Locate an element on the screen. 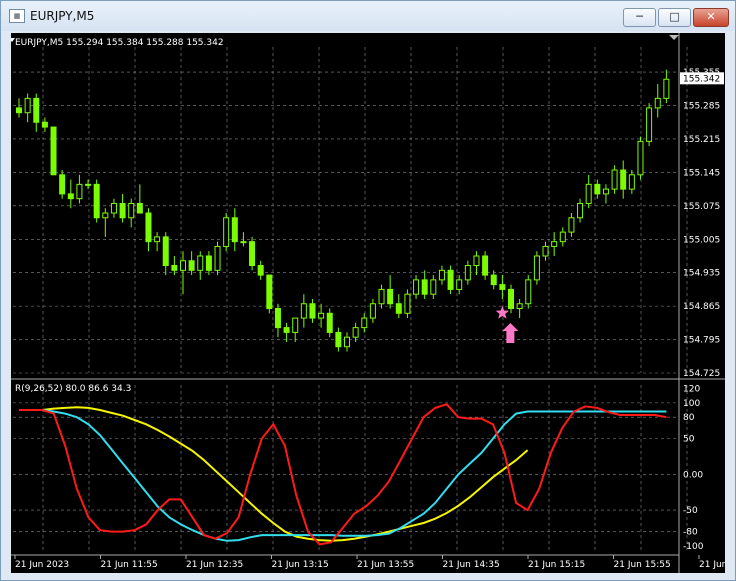 This screenshot has height=581, width=736. current-price-label: 155.342 is located at coordinates (701, 79).